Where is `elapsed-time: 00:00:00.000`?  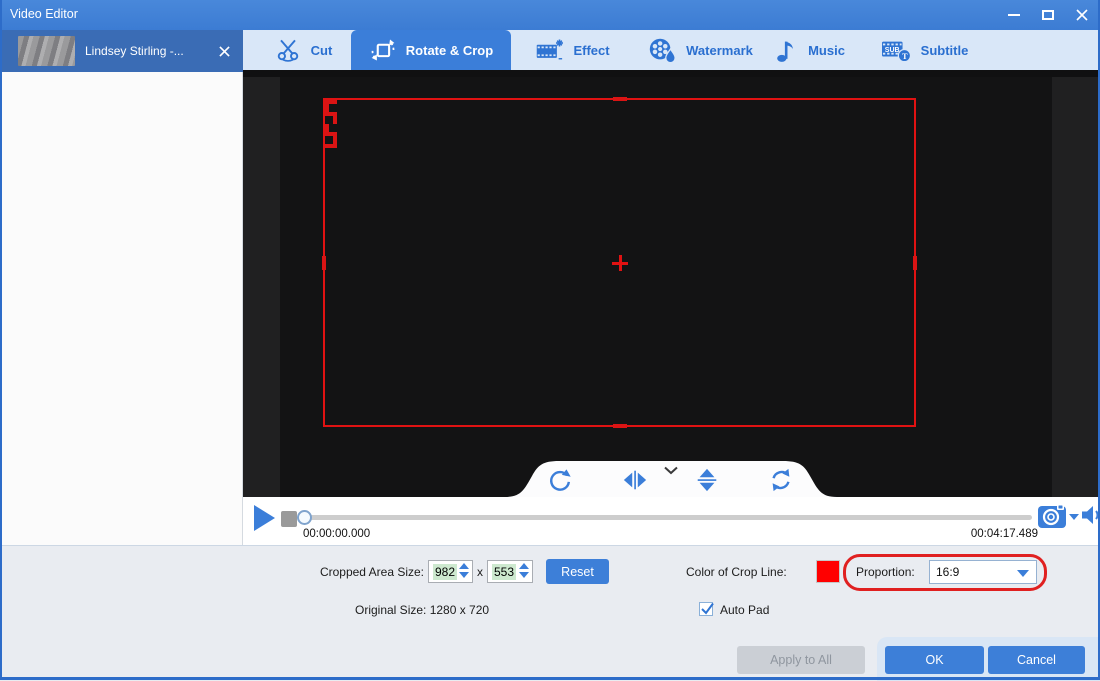
elapsed-time: 00:00:00.000 is located at coordinates (337, 534).